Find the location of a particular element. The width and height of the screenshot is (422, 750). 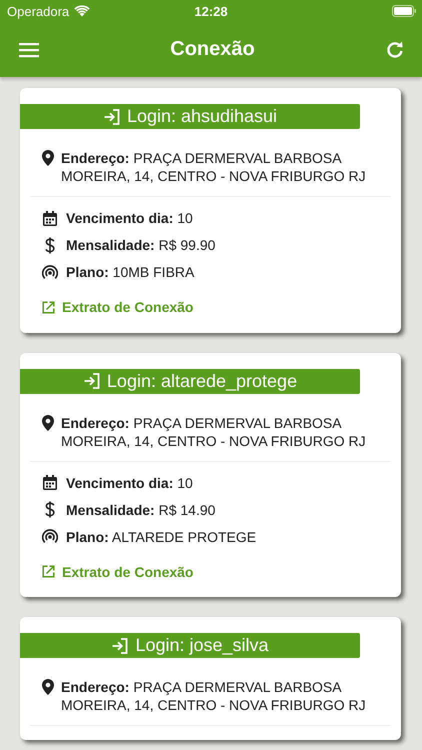

screen-title: Conexão is located at coordinates (212, 49).